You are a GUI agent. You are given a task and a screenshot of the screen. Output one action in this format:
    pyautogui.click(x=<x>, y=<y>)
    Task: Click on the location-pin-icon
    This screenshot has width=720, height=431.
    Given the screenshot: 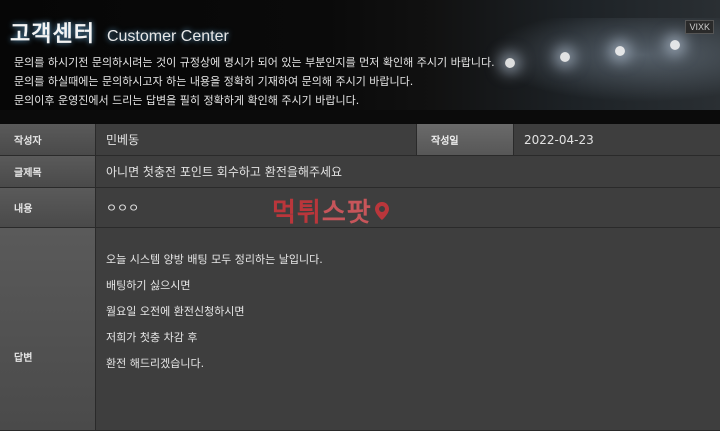 What is the action you would take?
    pyautogui.click(x=381, y=210)
    